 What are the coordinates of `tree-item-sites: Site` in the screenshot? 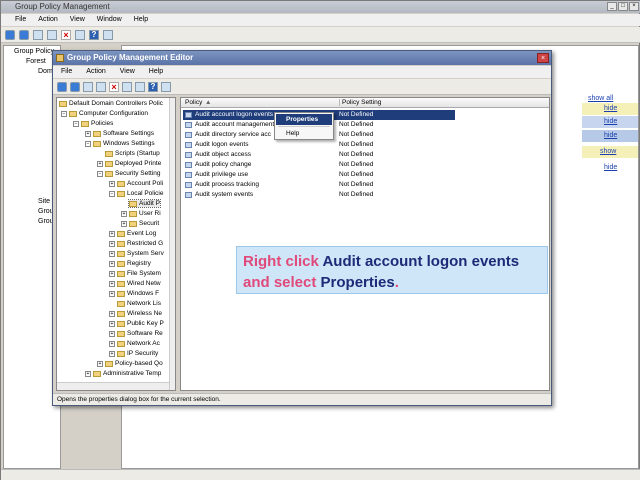 It's located at (44, 201).